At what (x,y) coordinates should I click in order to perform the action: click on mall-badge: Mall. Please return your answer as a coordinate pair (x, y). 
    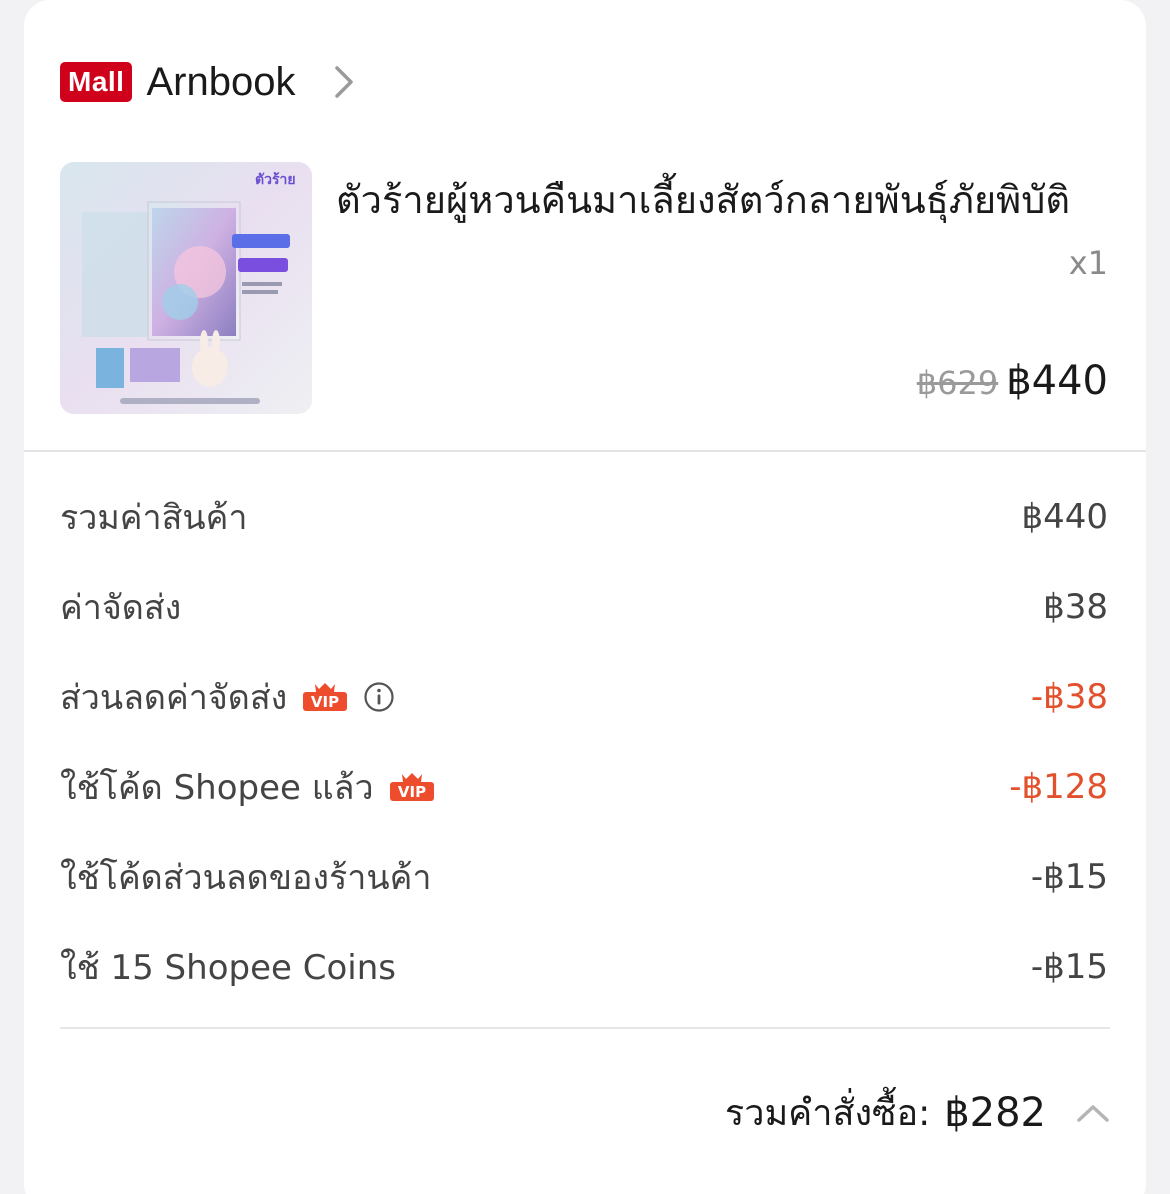
    Looking at the image, I should click on (96, 82).